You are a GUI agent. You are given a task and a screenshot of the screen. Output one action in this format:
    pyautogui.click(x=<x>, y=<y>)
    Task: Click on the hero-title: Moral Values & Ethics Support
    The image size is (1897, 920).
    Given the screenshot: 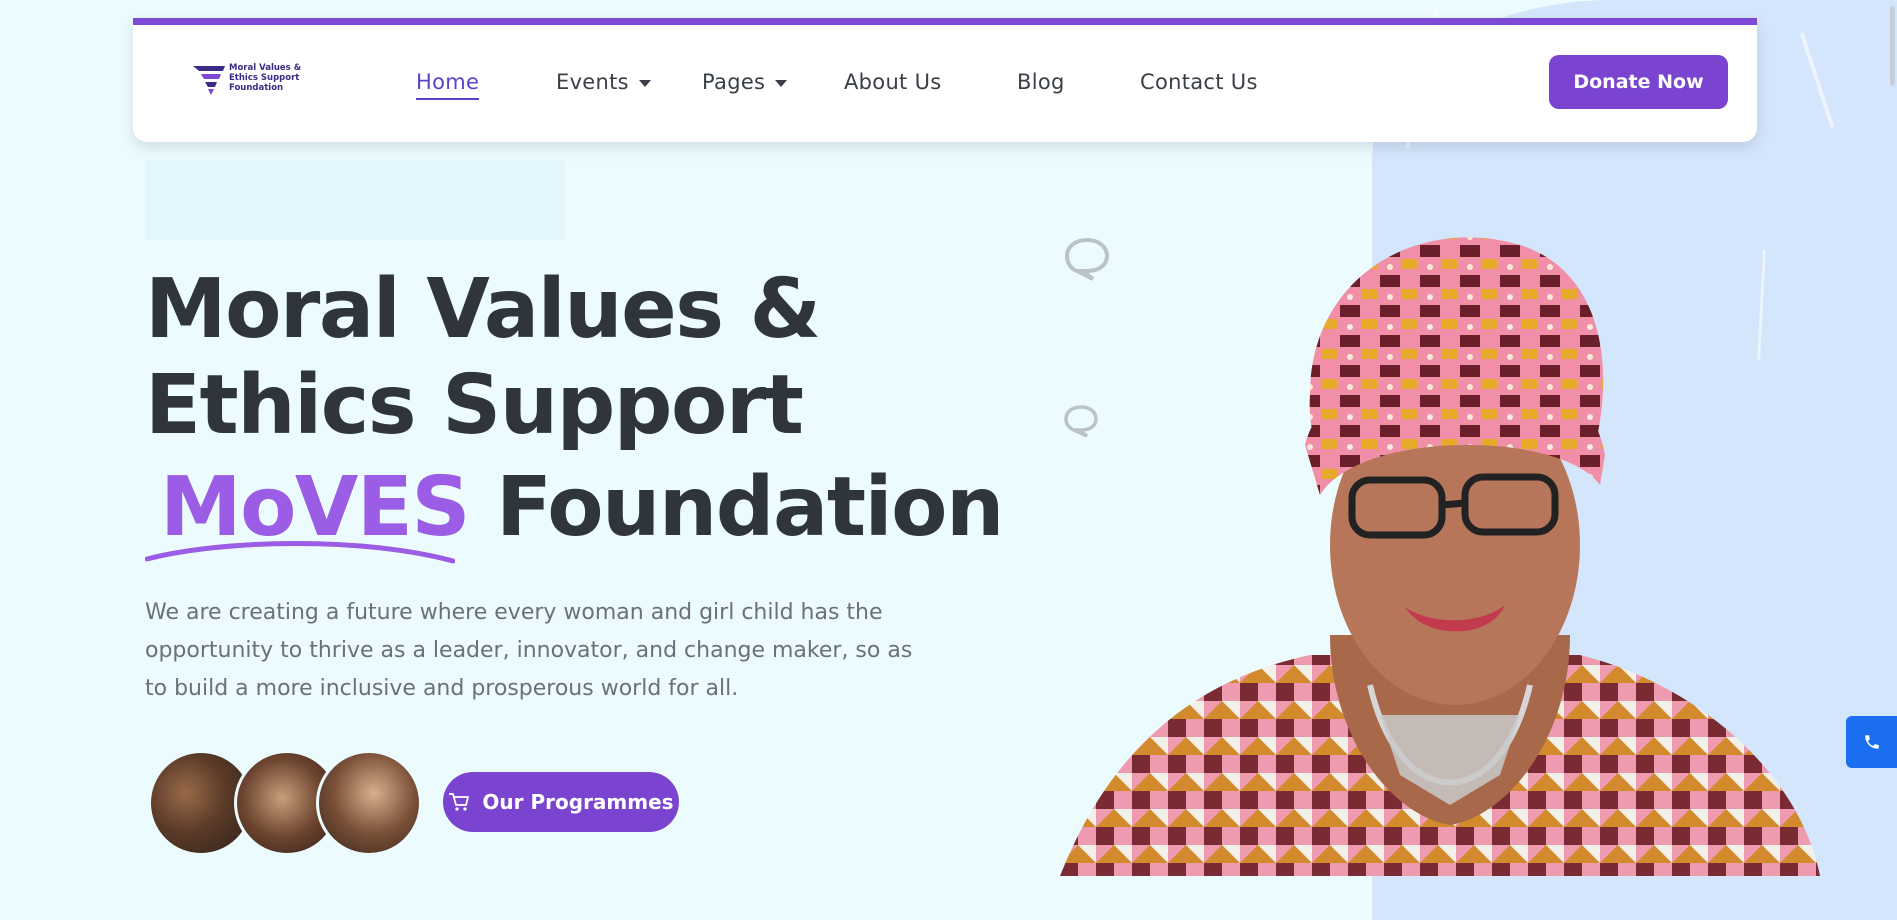 What is the action you would take?
    pyautogui.click(x=483, y=358)
    